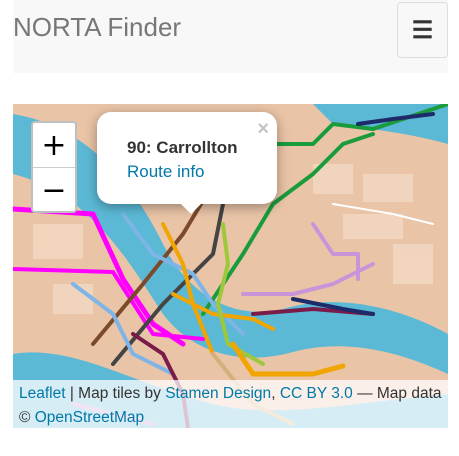 This screenshot has height=456, width=459. I want to click on popup-route-title: 90: Carrollton, so click(182, 147).